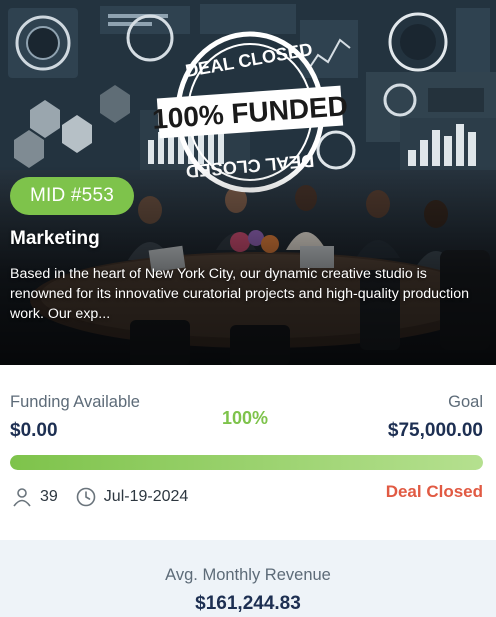 The width and height of the screenshot is (496, 617). I want to click on deal-meta: 39 Jul-19-2024, so click(99, 497).